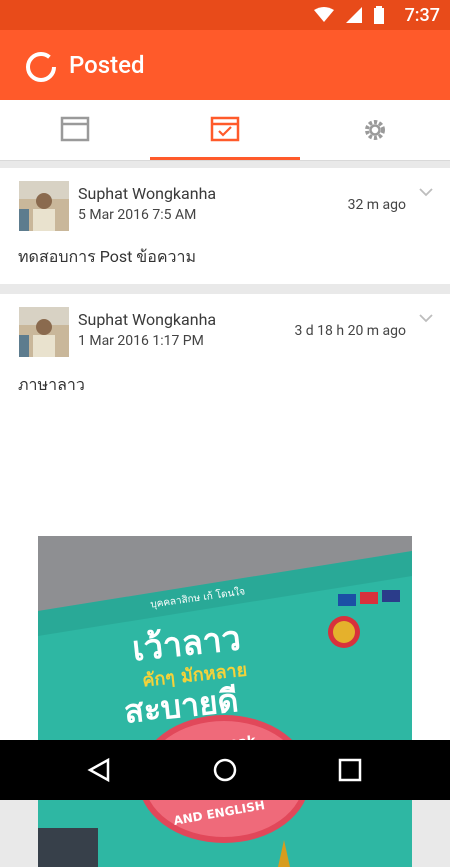  What do you see at coordinates (350, 331) in the screenshot?
I see `post-relative-time: 3 d 18 h 20 m ago` at bounding box center [350, 331].